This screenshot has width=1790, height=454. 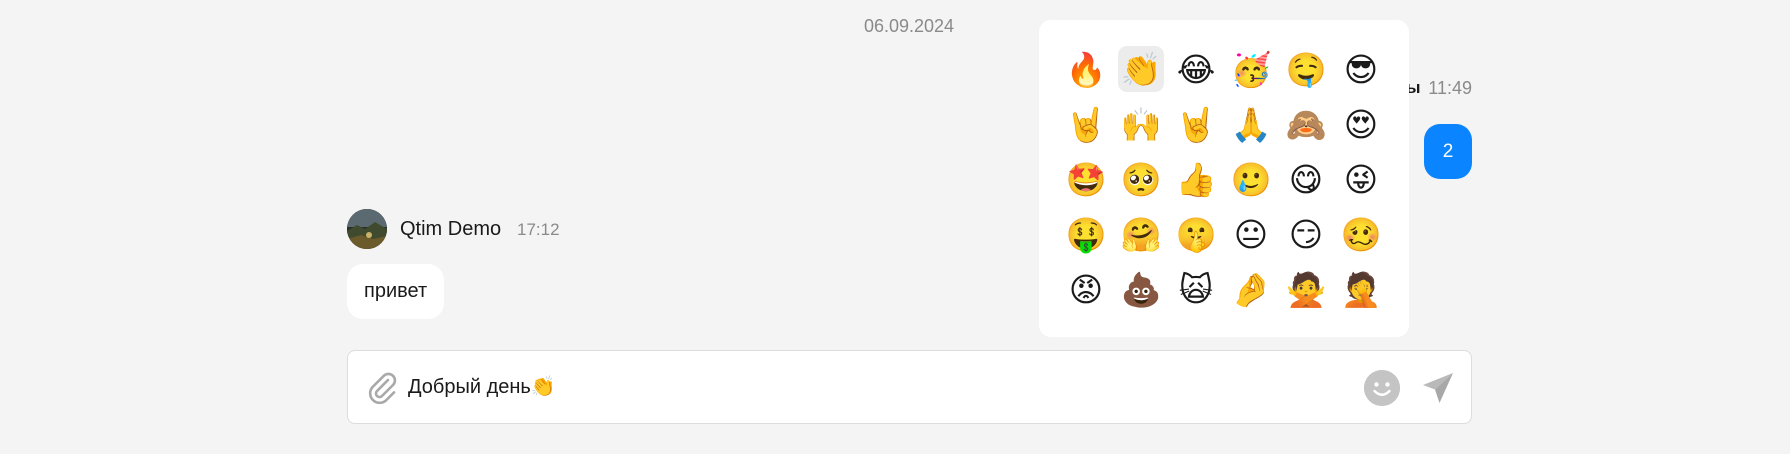 What do you see at coordinates (1438, 388) in the screenshot?
I see `paper-plane-icon` at bounding box center [1438, 388].